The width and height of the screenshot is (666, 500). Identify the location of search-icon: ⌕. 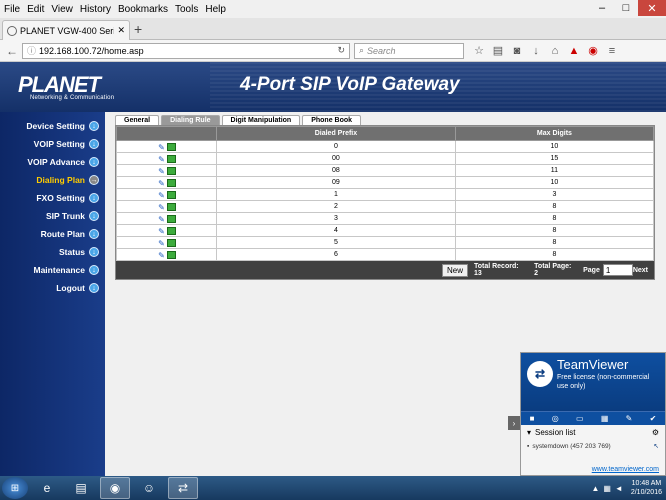
(362, 50).